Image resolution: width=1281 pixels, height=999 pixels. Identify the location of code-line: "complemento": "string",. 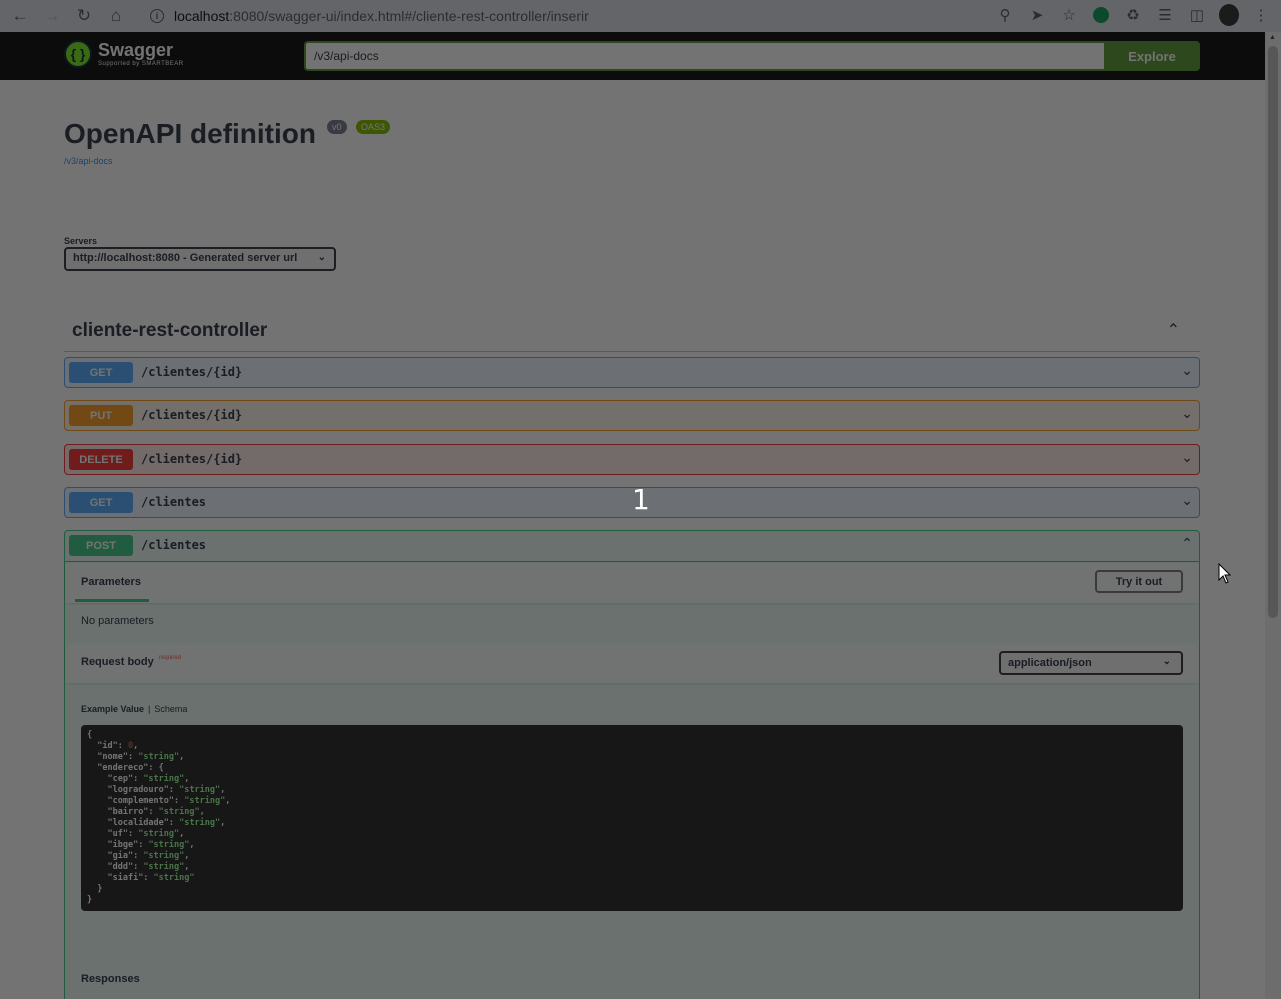
(169, 801).